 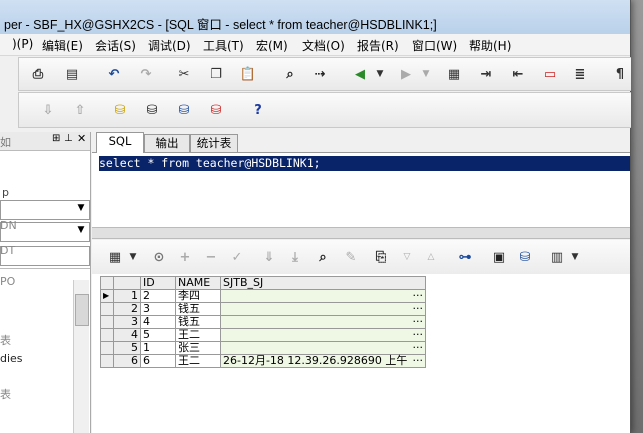 I want to click on menu-project: )(P), so click(x=22, y=44).